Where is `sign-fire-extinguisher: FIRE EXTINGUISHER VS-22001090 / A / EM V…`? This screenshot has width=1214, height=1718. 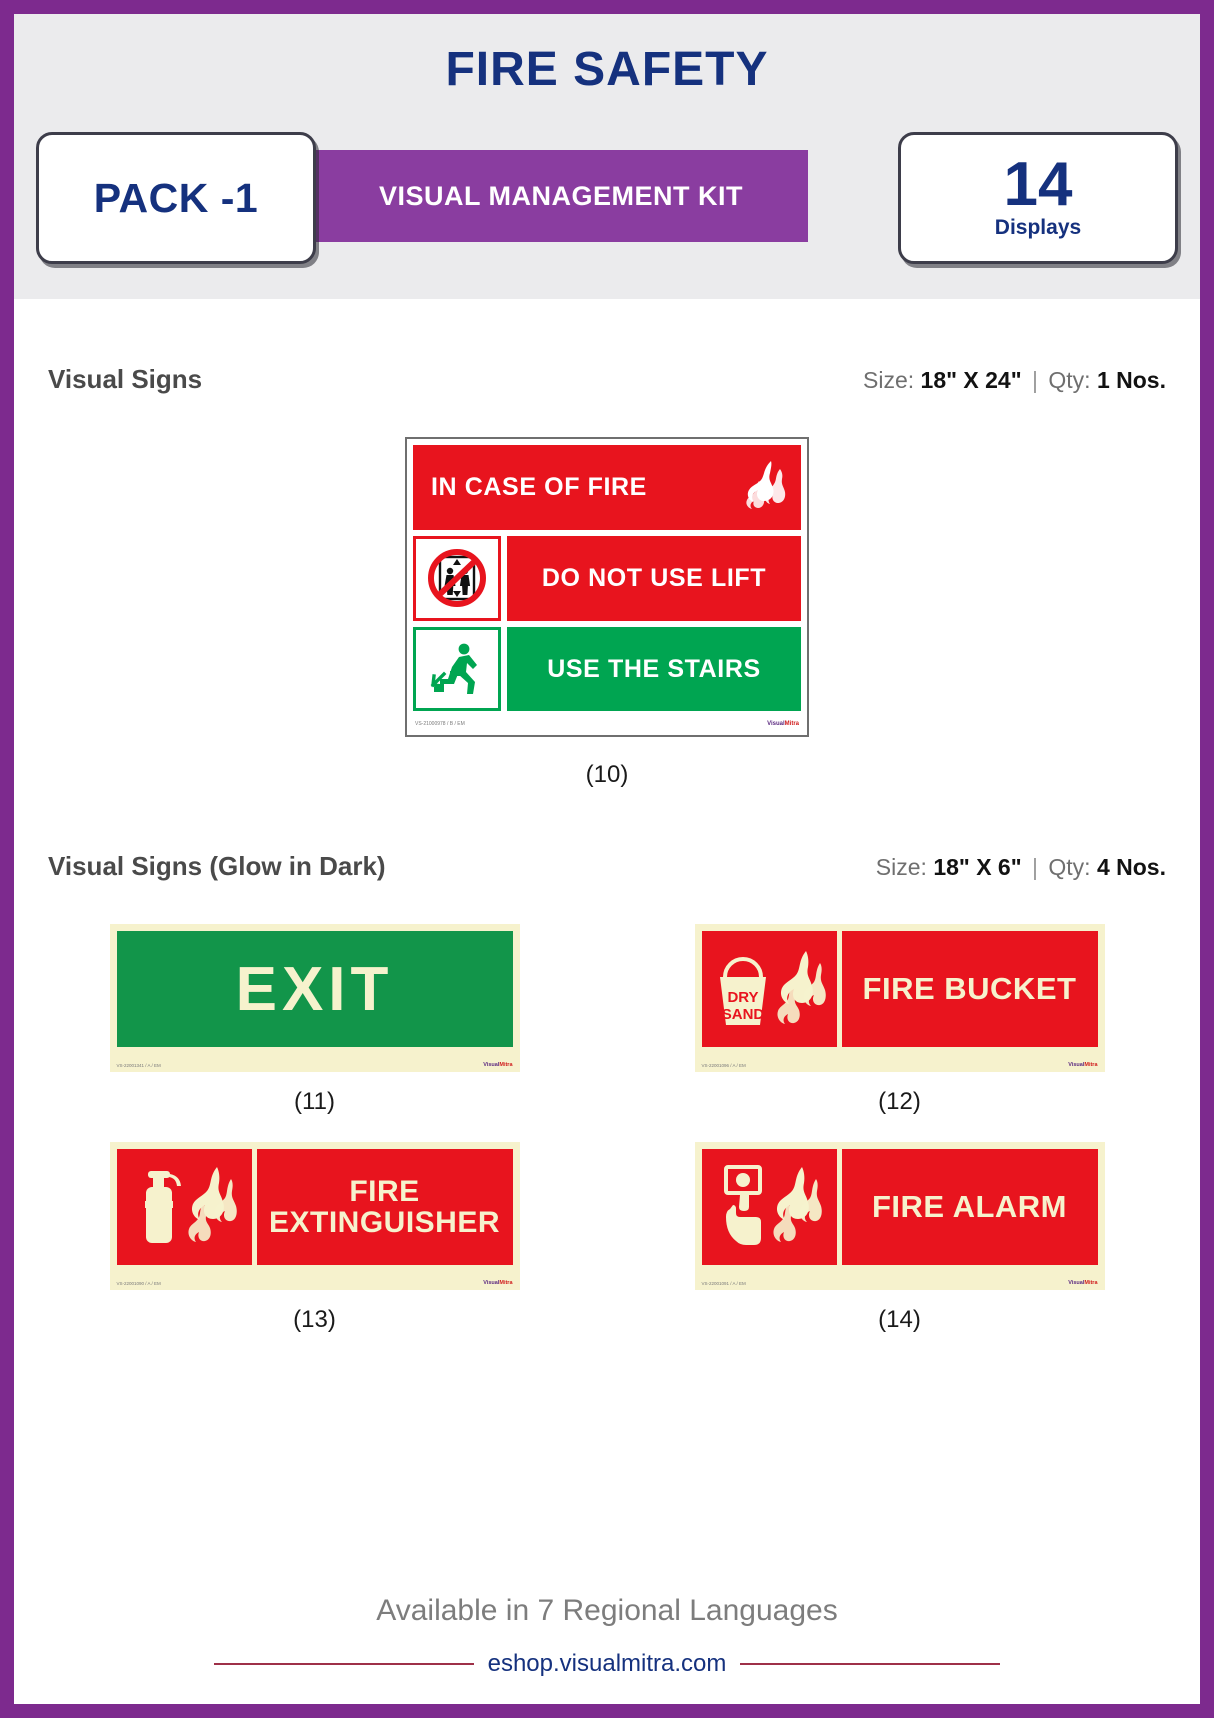 sign-fire-extinguisher: FIRE EXTINGUISHER VS-22001090 / A / EM V… is located at coordinates (314, 1216).